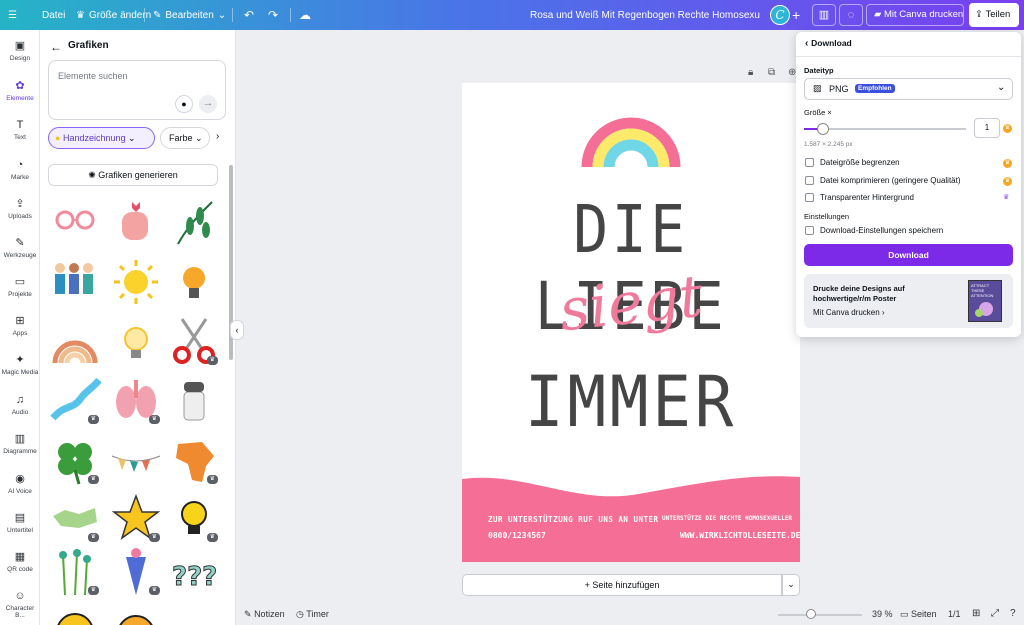 The width and height of the screenshot is (1024, 625). I want to click on edit-label: Bearbeiten, so click(189, 15).